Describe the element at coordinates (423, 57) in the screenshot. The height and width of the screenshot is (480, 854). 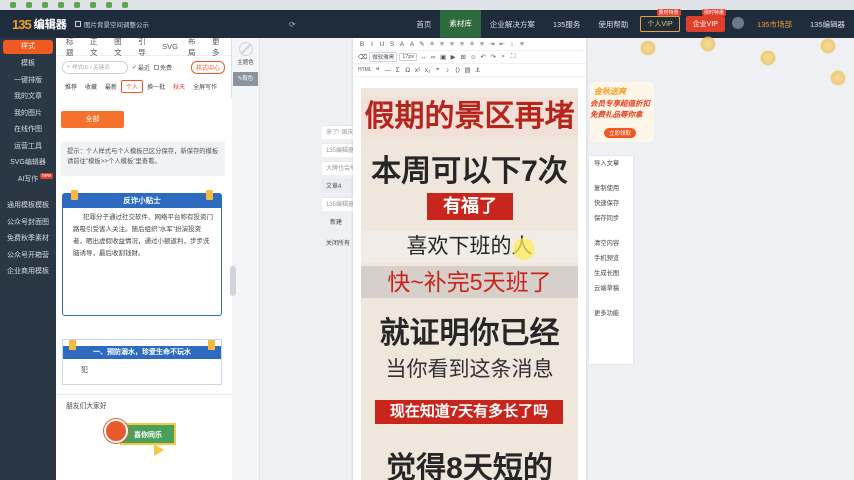
I see `letter-spacing-icon: ↔` at that location.